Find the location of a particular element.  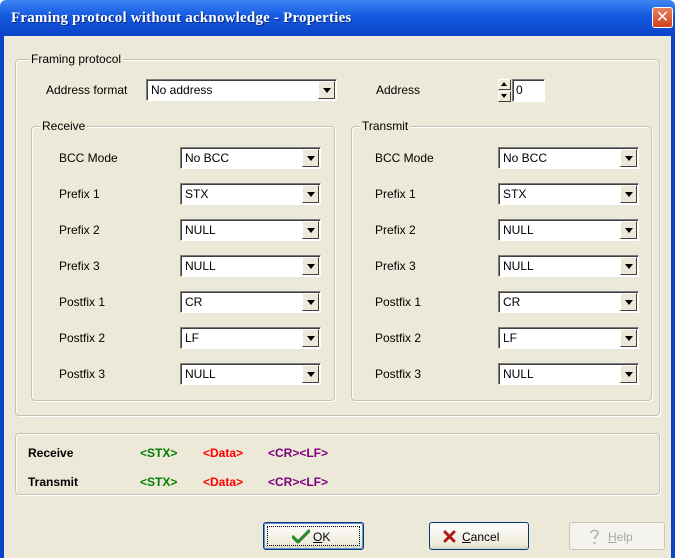

transmit-bcc-mode-dropdown-button is located at coordinates (628, 158).